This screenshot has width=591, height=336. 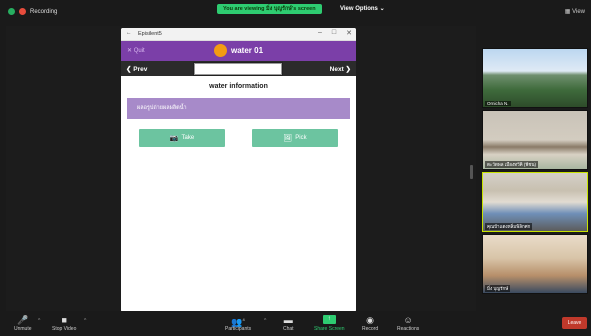 What do you see at coordinates (288, 329) in the screenshot?
I see `chat-label: Chat` at bounding box center [288, 329].